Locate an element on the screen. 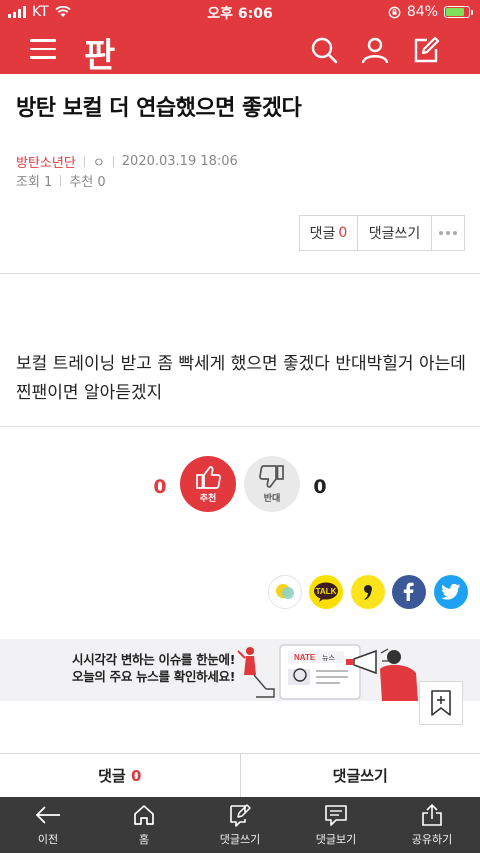 The height and width of the screenshot is (853, 480). nav-share: 공유하기 is located at coordinates (432, 825).